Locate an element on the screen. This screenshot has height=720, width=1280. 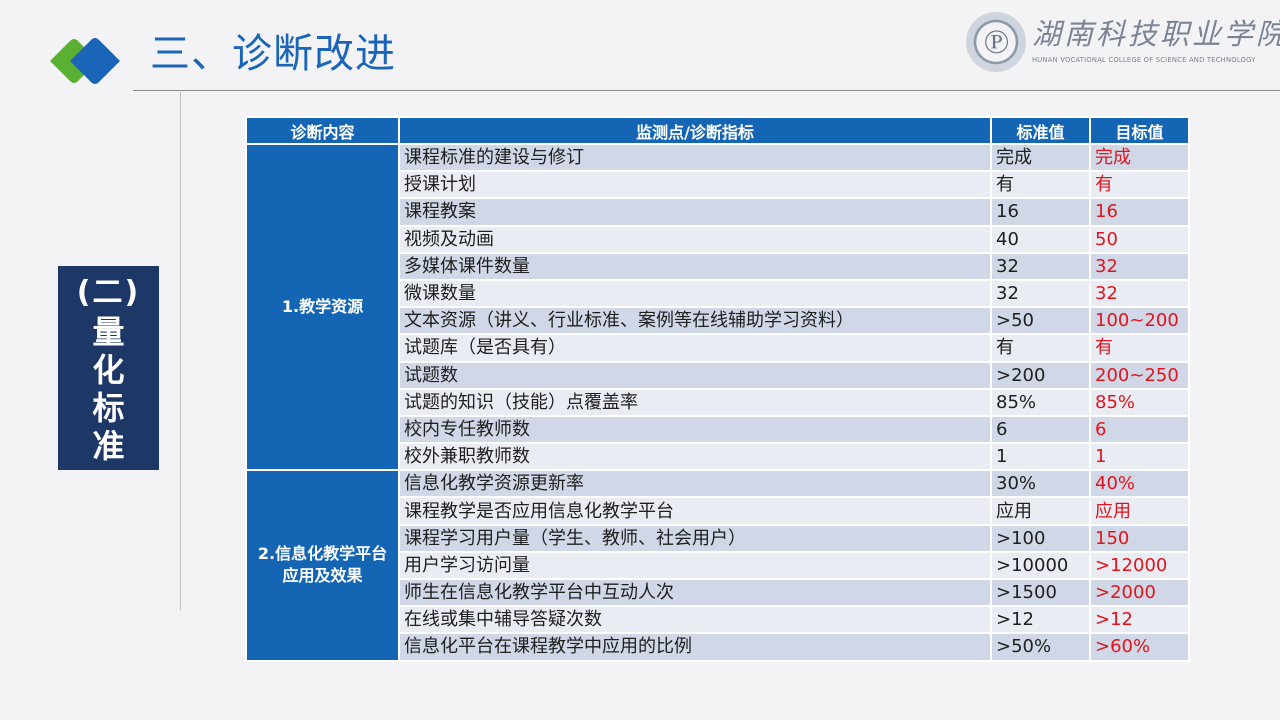
logo-diamonds-icon is located at coordinates (85, 61).